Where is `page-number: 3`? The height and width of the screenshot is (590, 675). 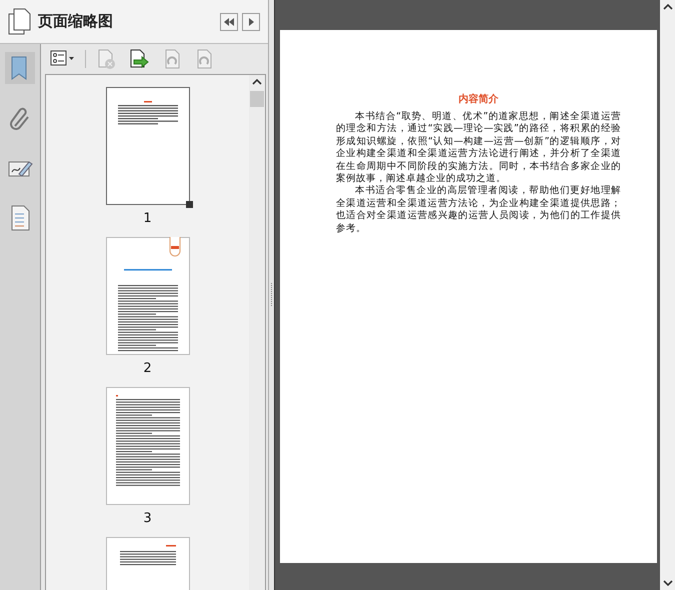 page-number: 3 is located at coordinates (147, 519).